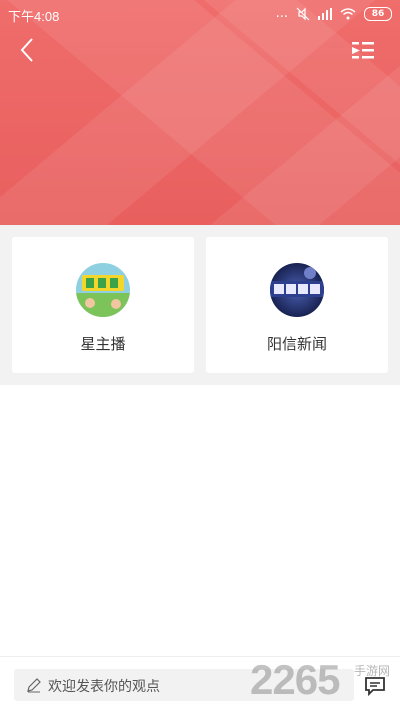 The width and height of the screenshot is (400, 712). What do you see at coordinates (296, 344) in the screenshot?
I see `channel-name: 阳信新闻` at bounding box center [296, 344].